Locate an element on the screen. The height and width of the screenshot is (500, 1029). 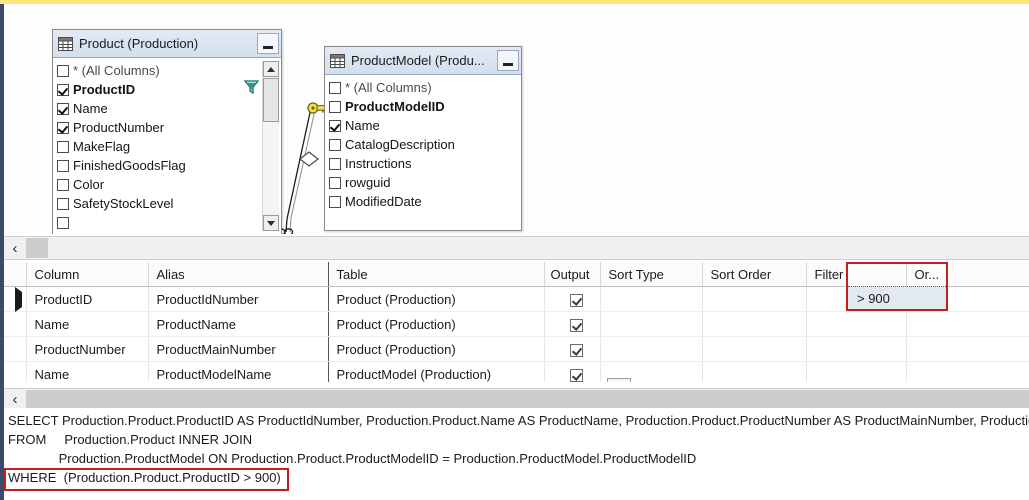
column-list-item: ProductModelID is located at coordinates (422, 106).